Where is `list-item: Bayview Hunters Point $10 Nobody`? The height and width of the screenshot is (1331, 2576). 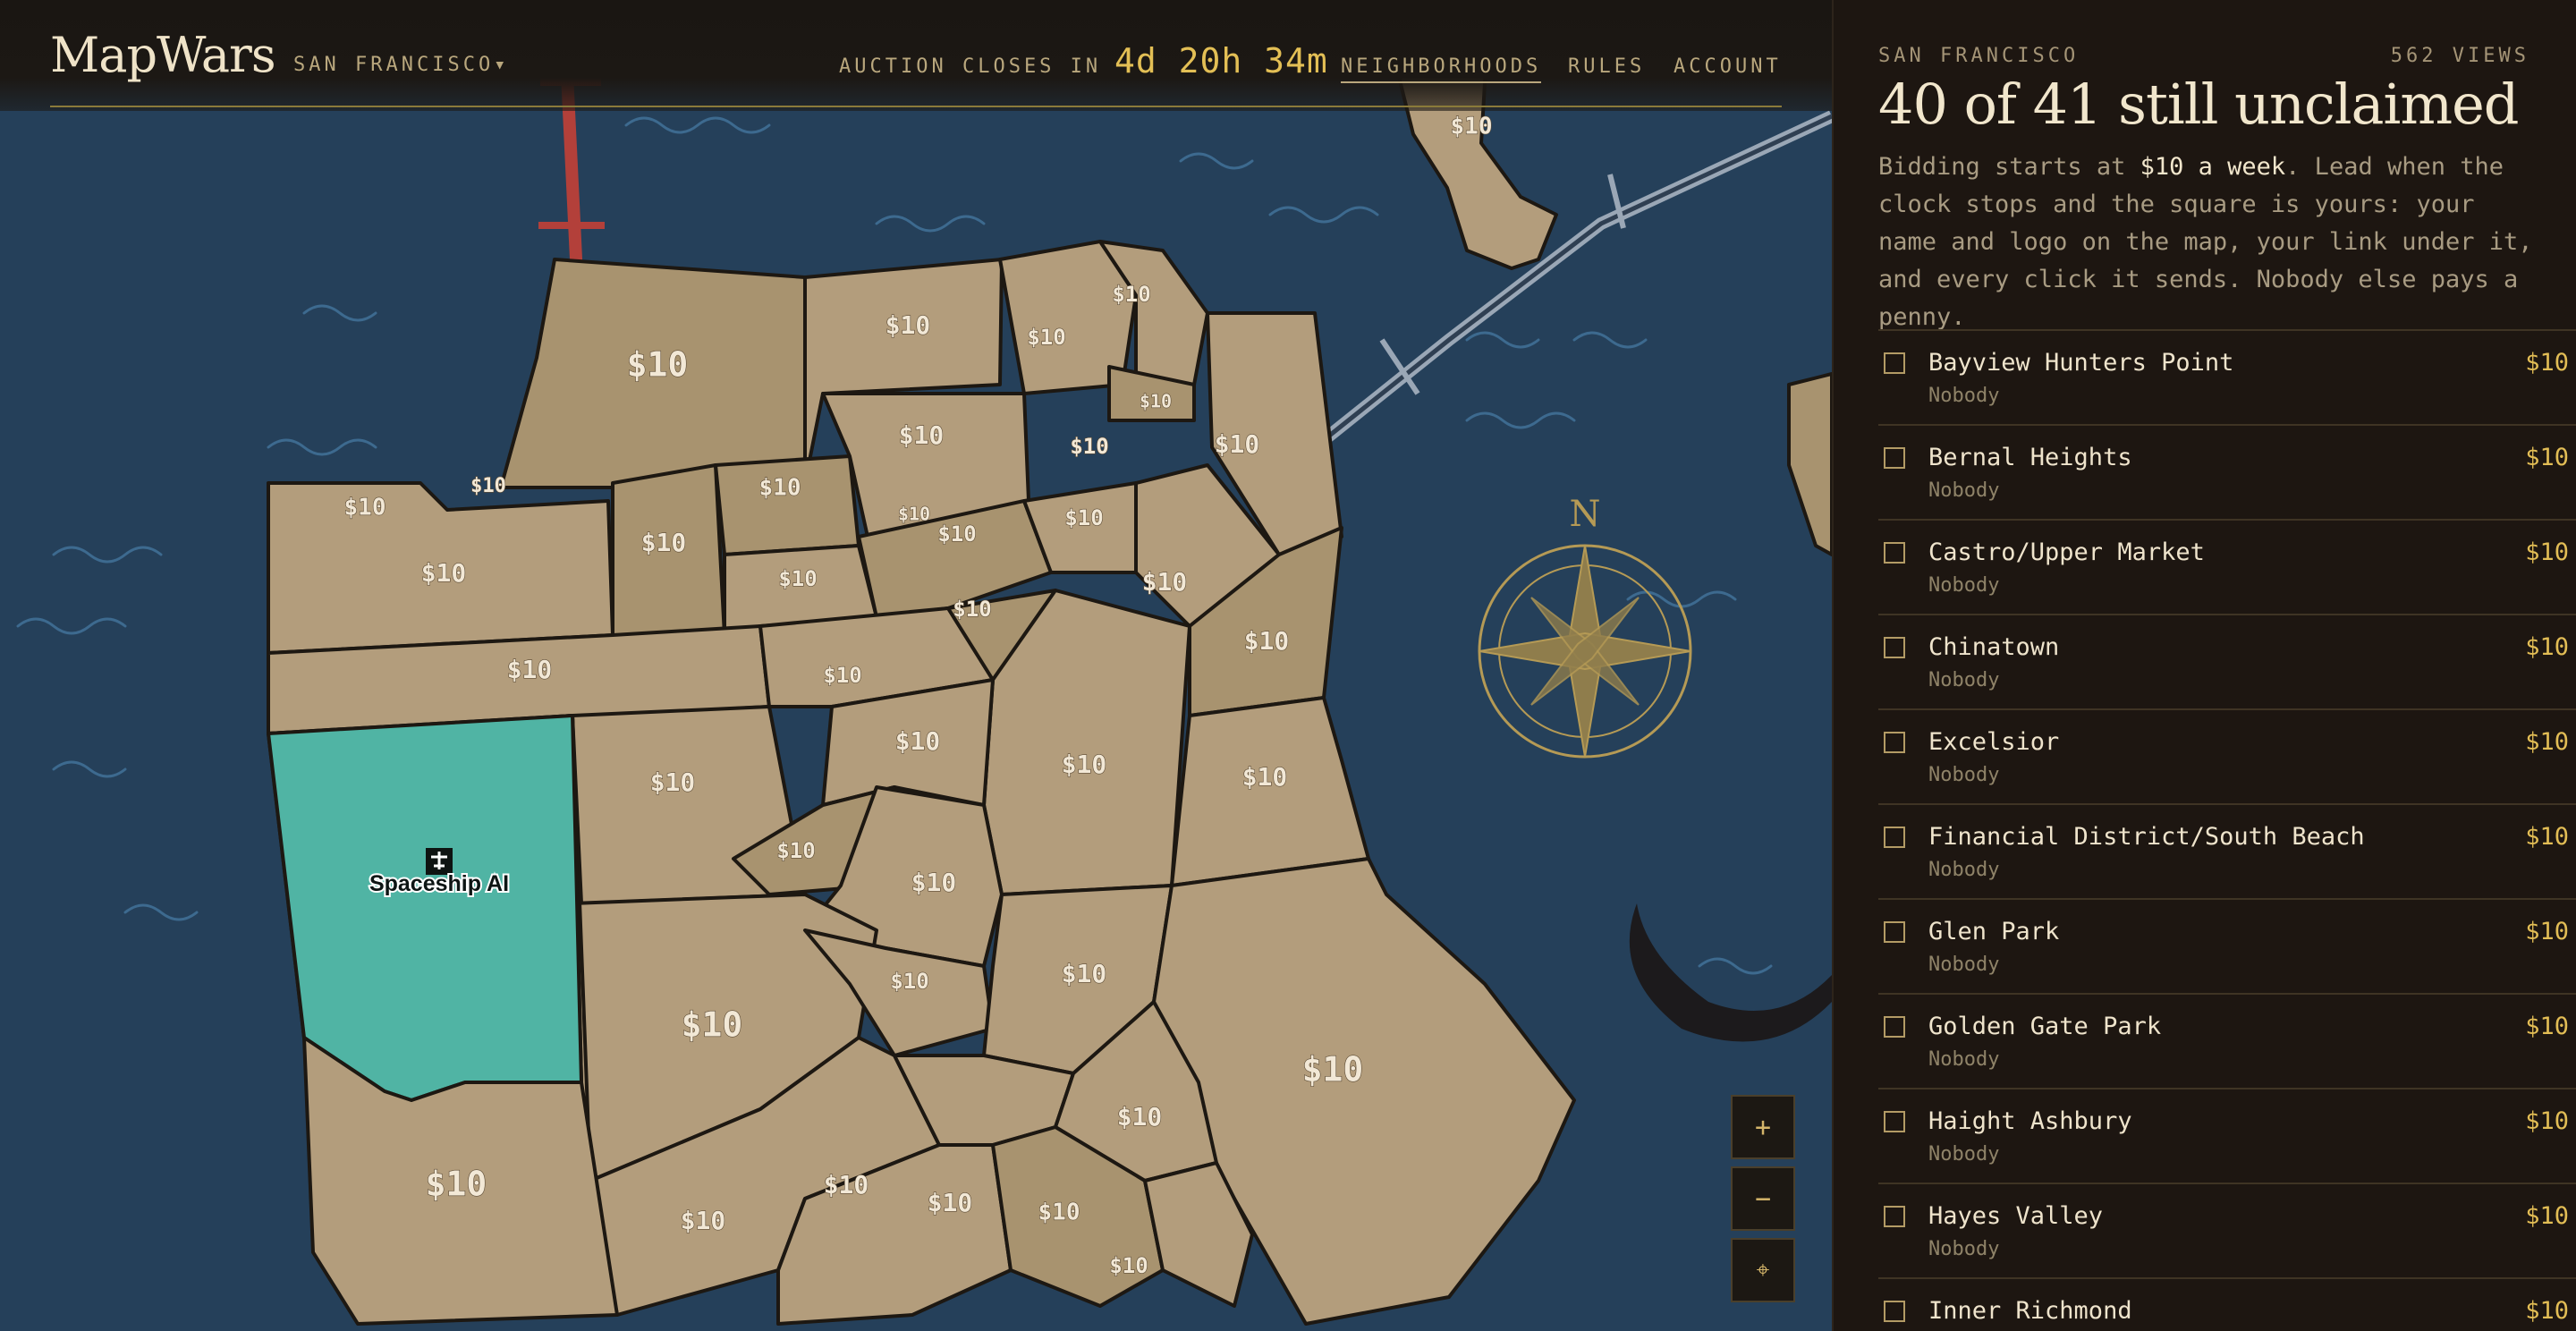 list-item: Bayview Hunters Point $10 Nobody is located at coordinates (2227, 377).